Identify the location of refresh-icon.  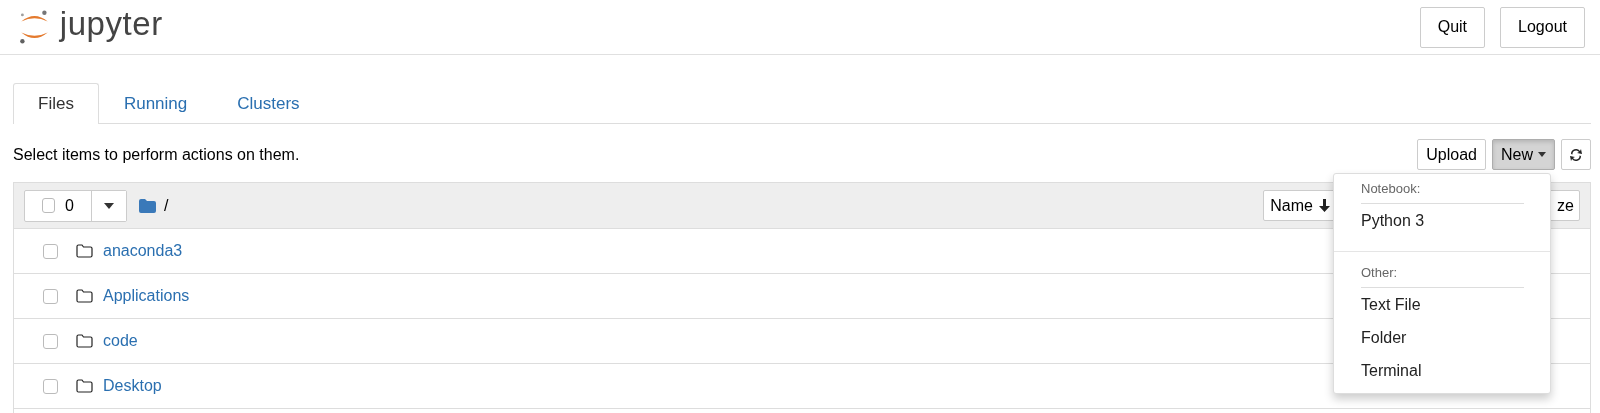
(1576, 154).